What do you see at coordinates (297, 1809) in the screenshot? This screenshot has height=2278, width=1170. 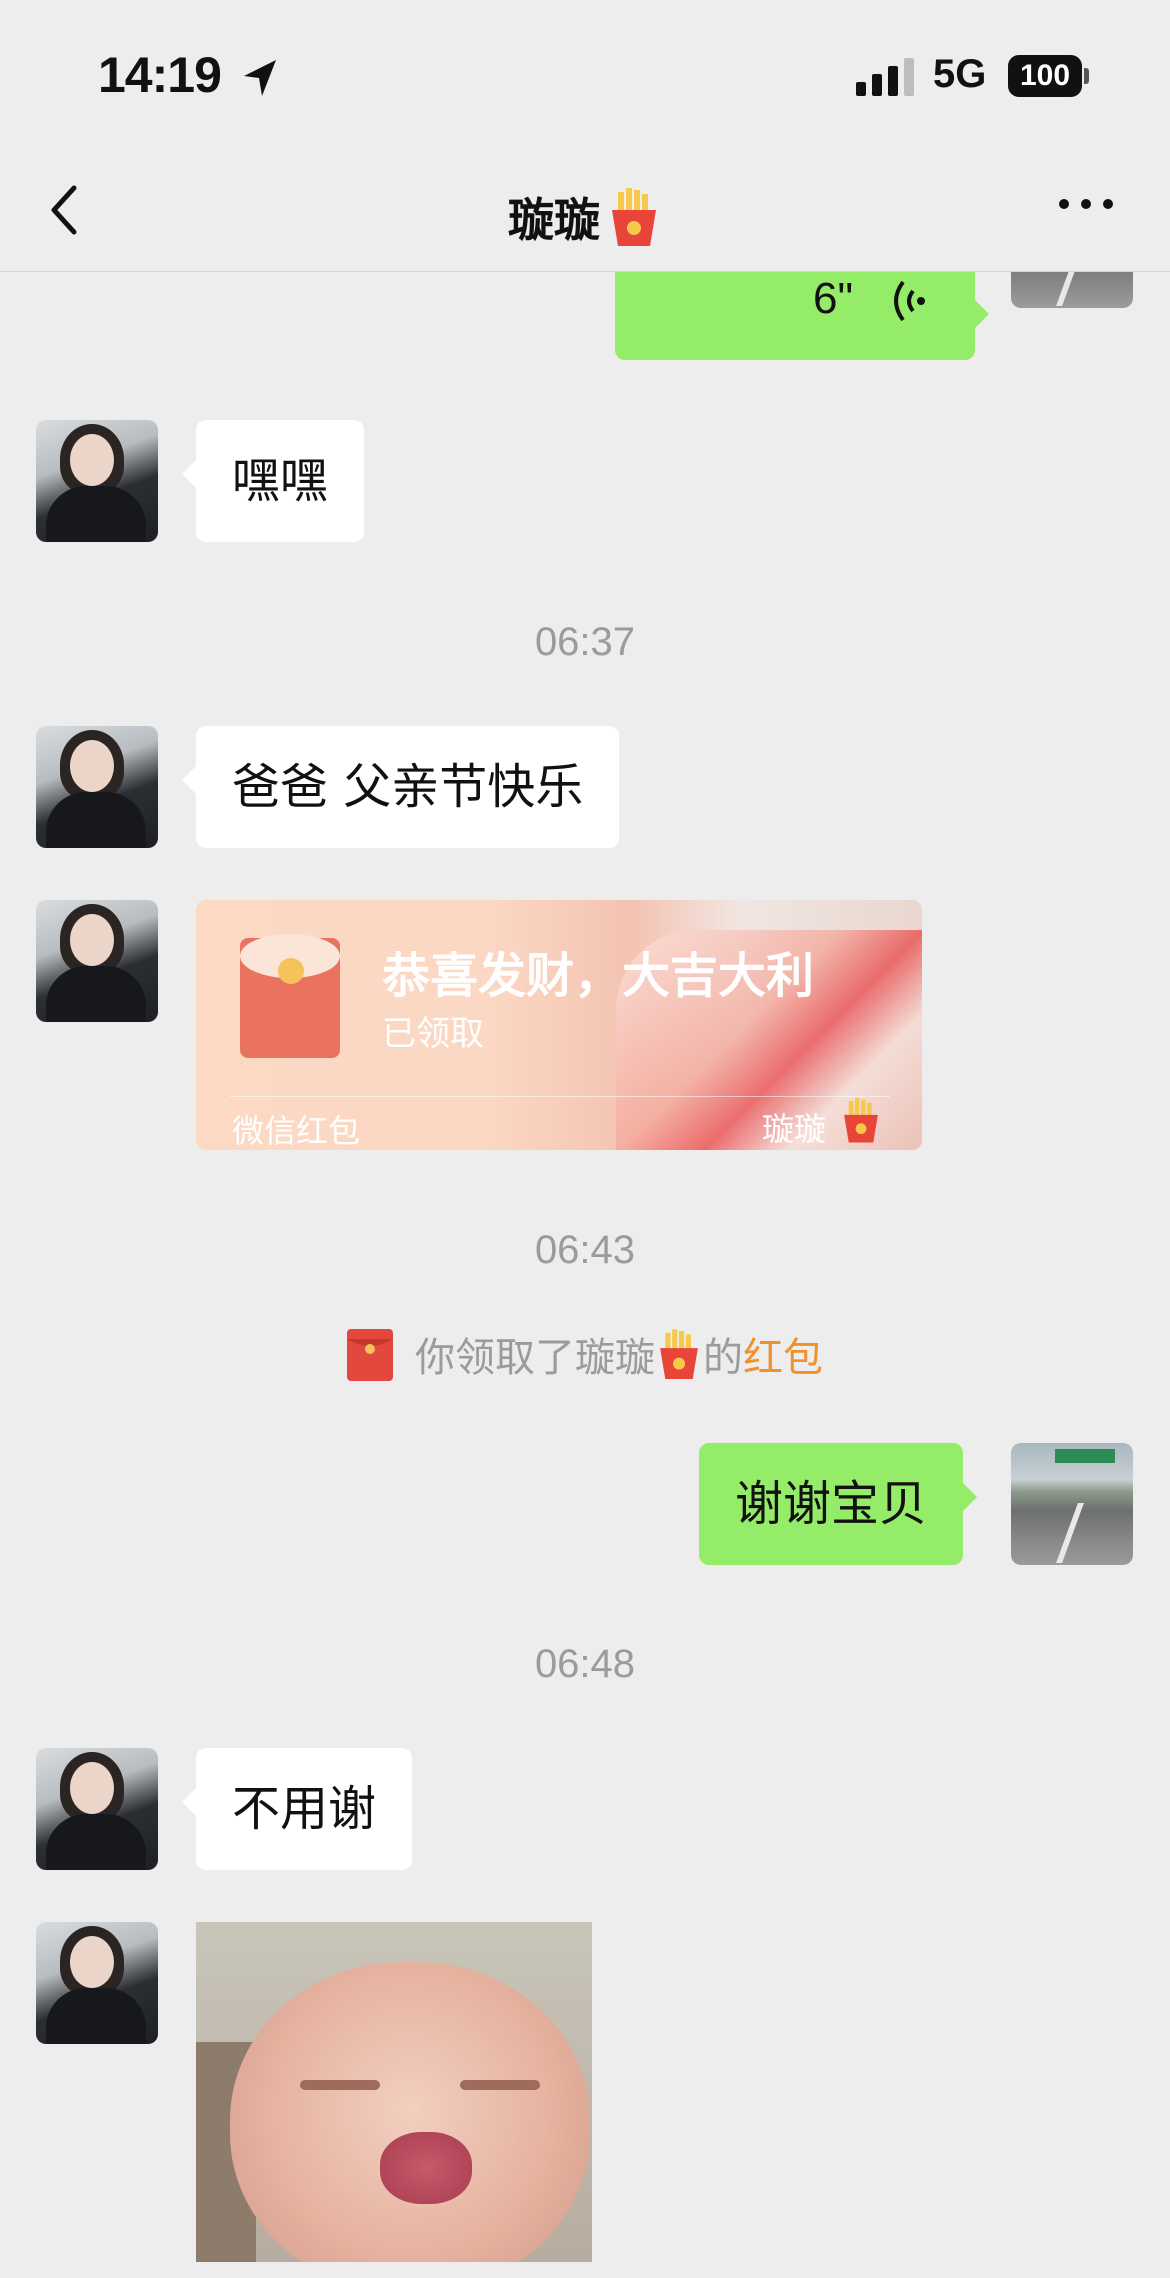 I see `incoming-message-bubble: 不用谢` at bounding box center [297, 1809].